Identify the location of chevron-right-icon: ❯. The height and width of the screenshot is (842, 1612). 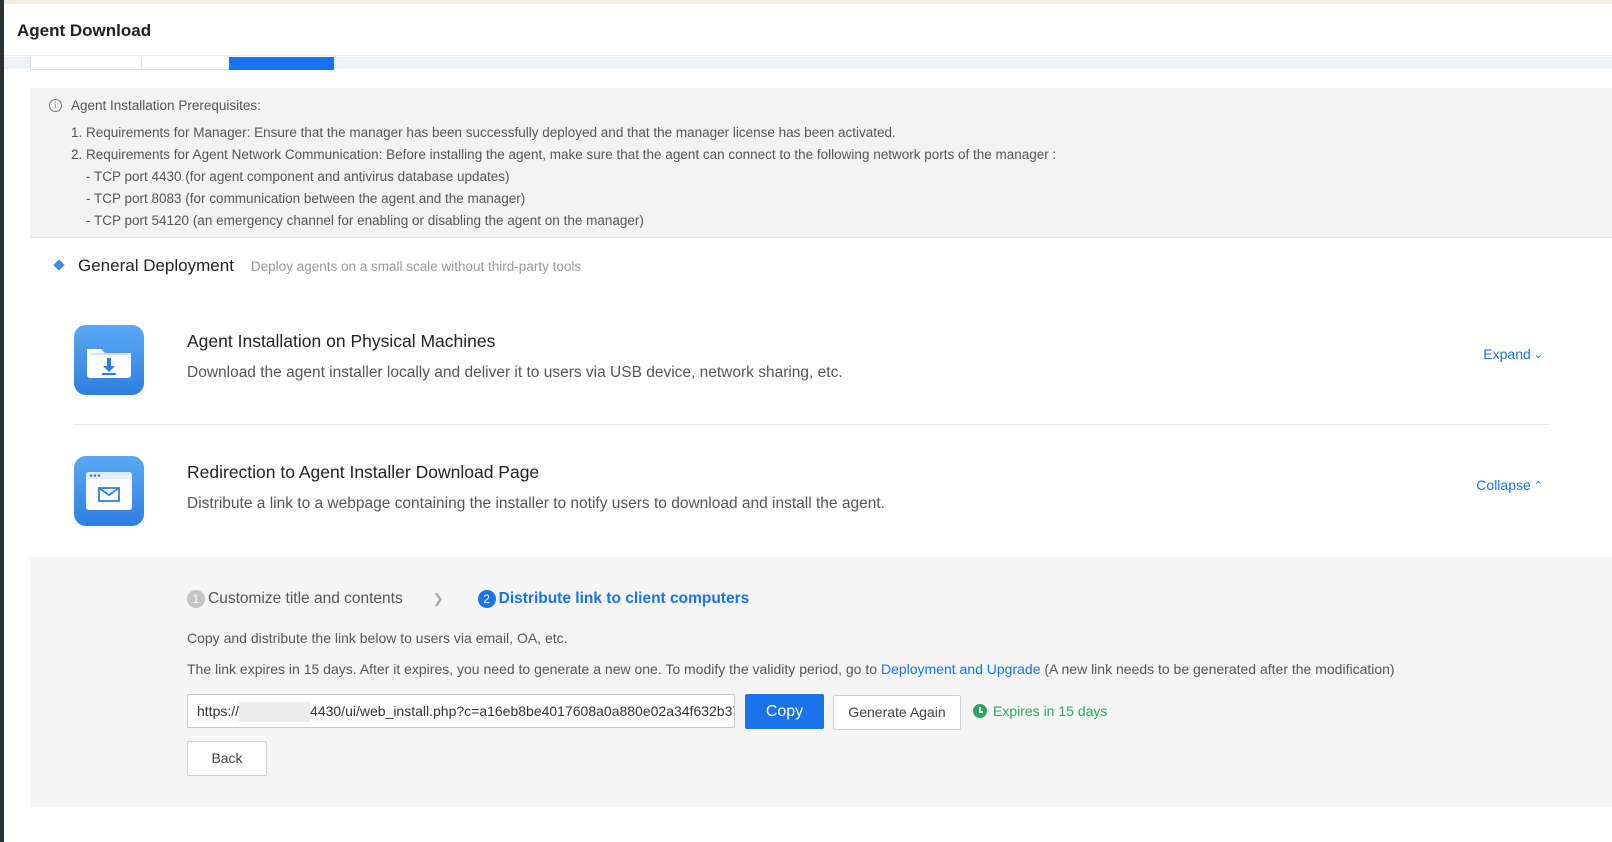
(438, 598).